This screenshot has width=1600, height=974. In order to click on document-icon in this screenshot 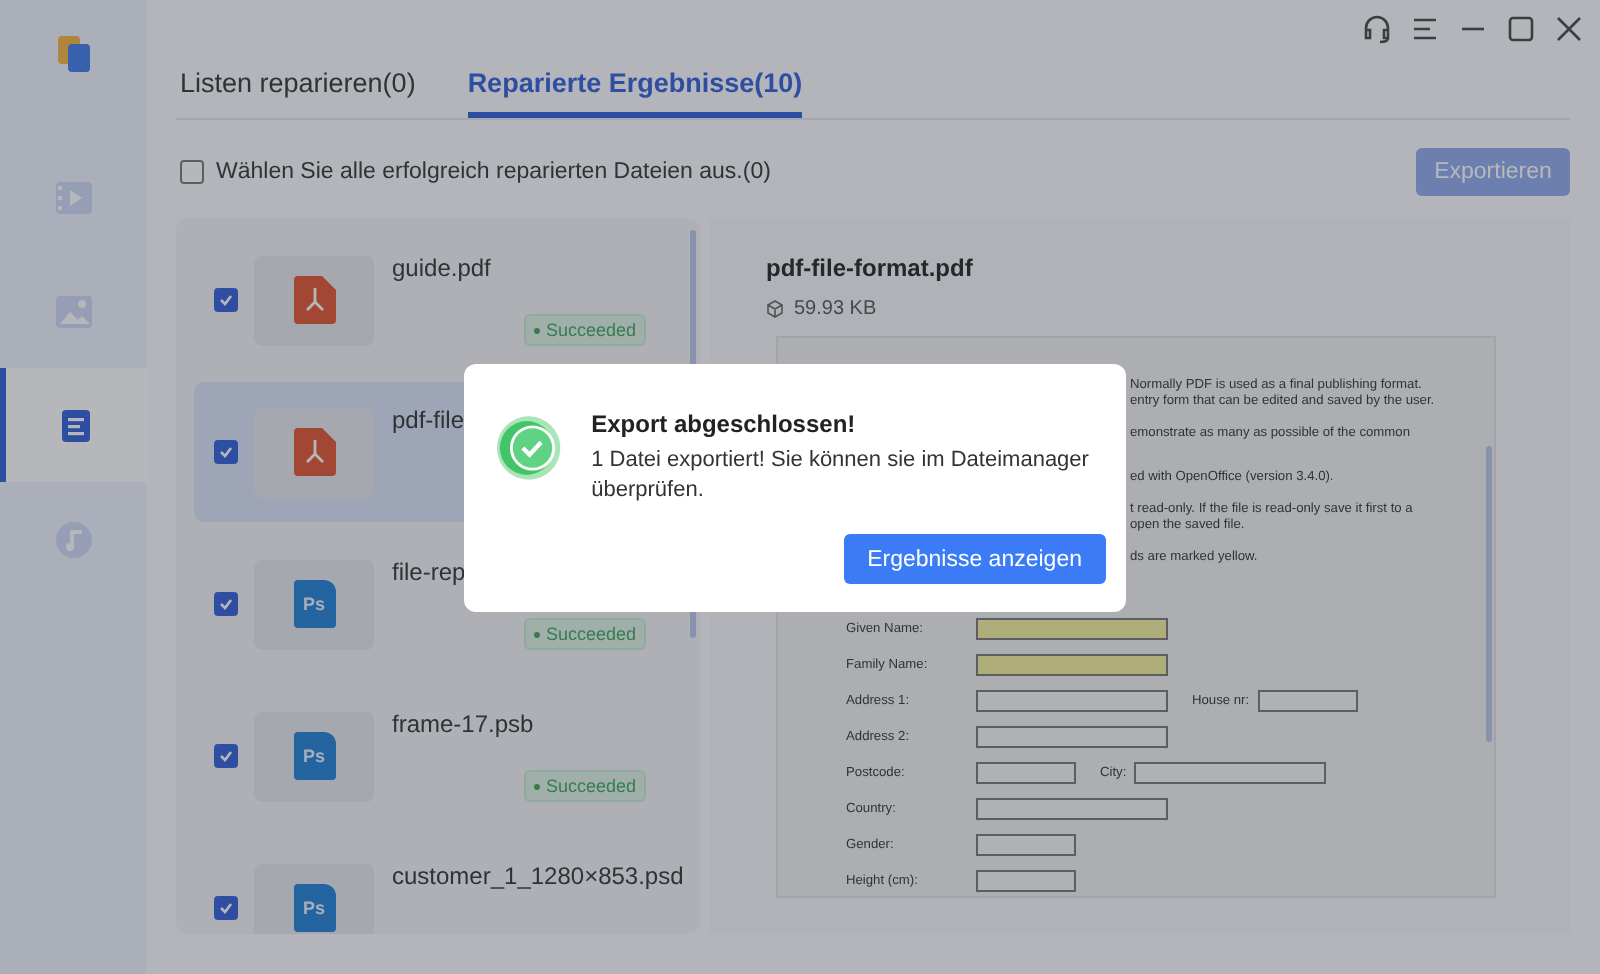, I will do `click(76, 425)`.